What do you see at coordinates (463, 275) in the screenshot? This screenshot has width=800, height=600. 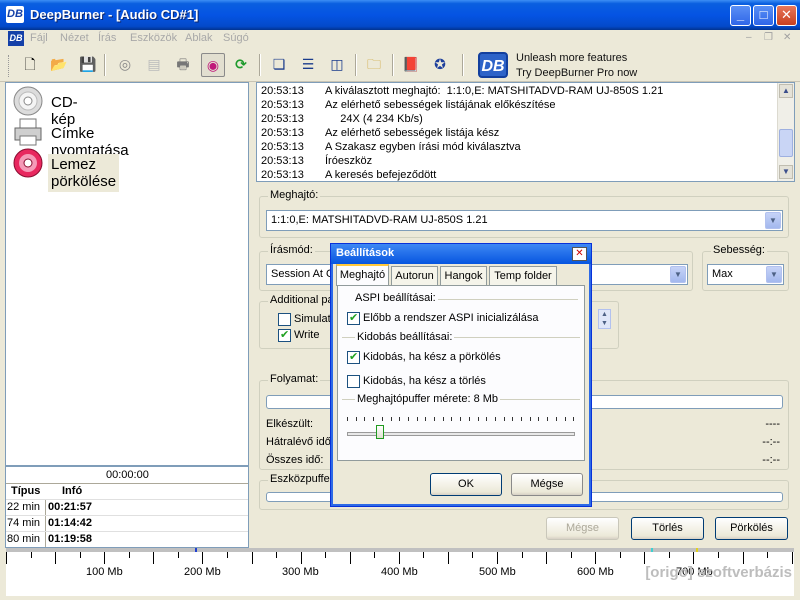 I see `tab-sounds: Hangok` at bounding box center [463, 275].